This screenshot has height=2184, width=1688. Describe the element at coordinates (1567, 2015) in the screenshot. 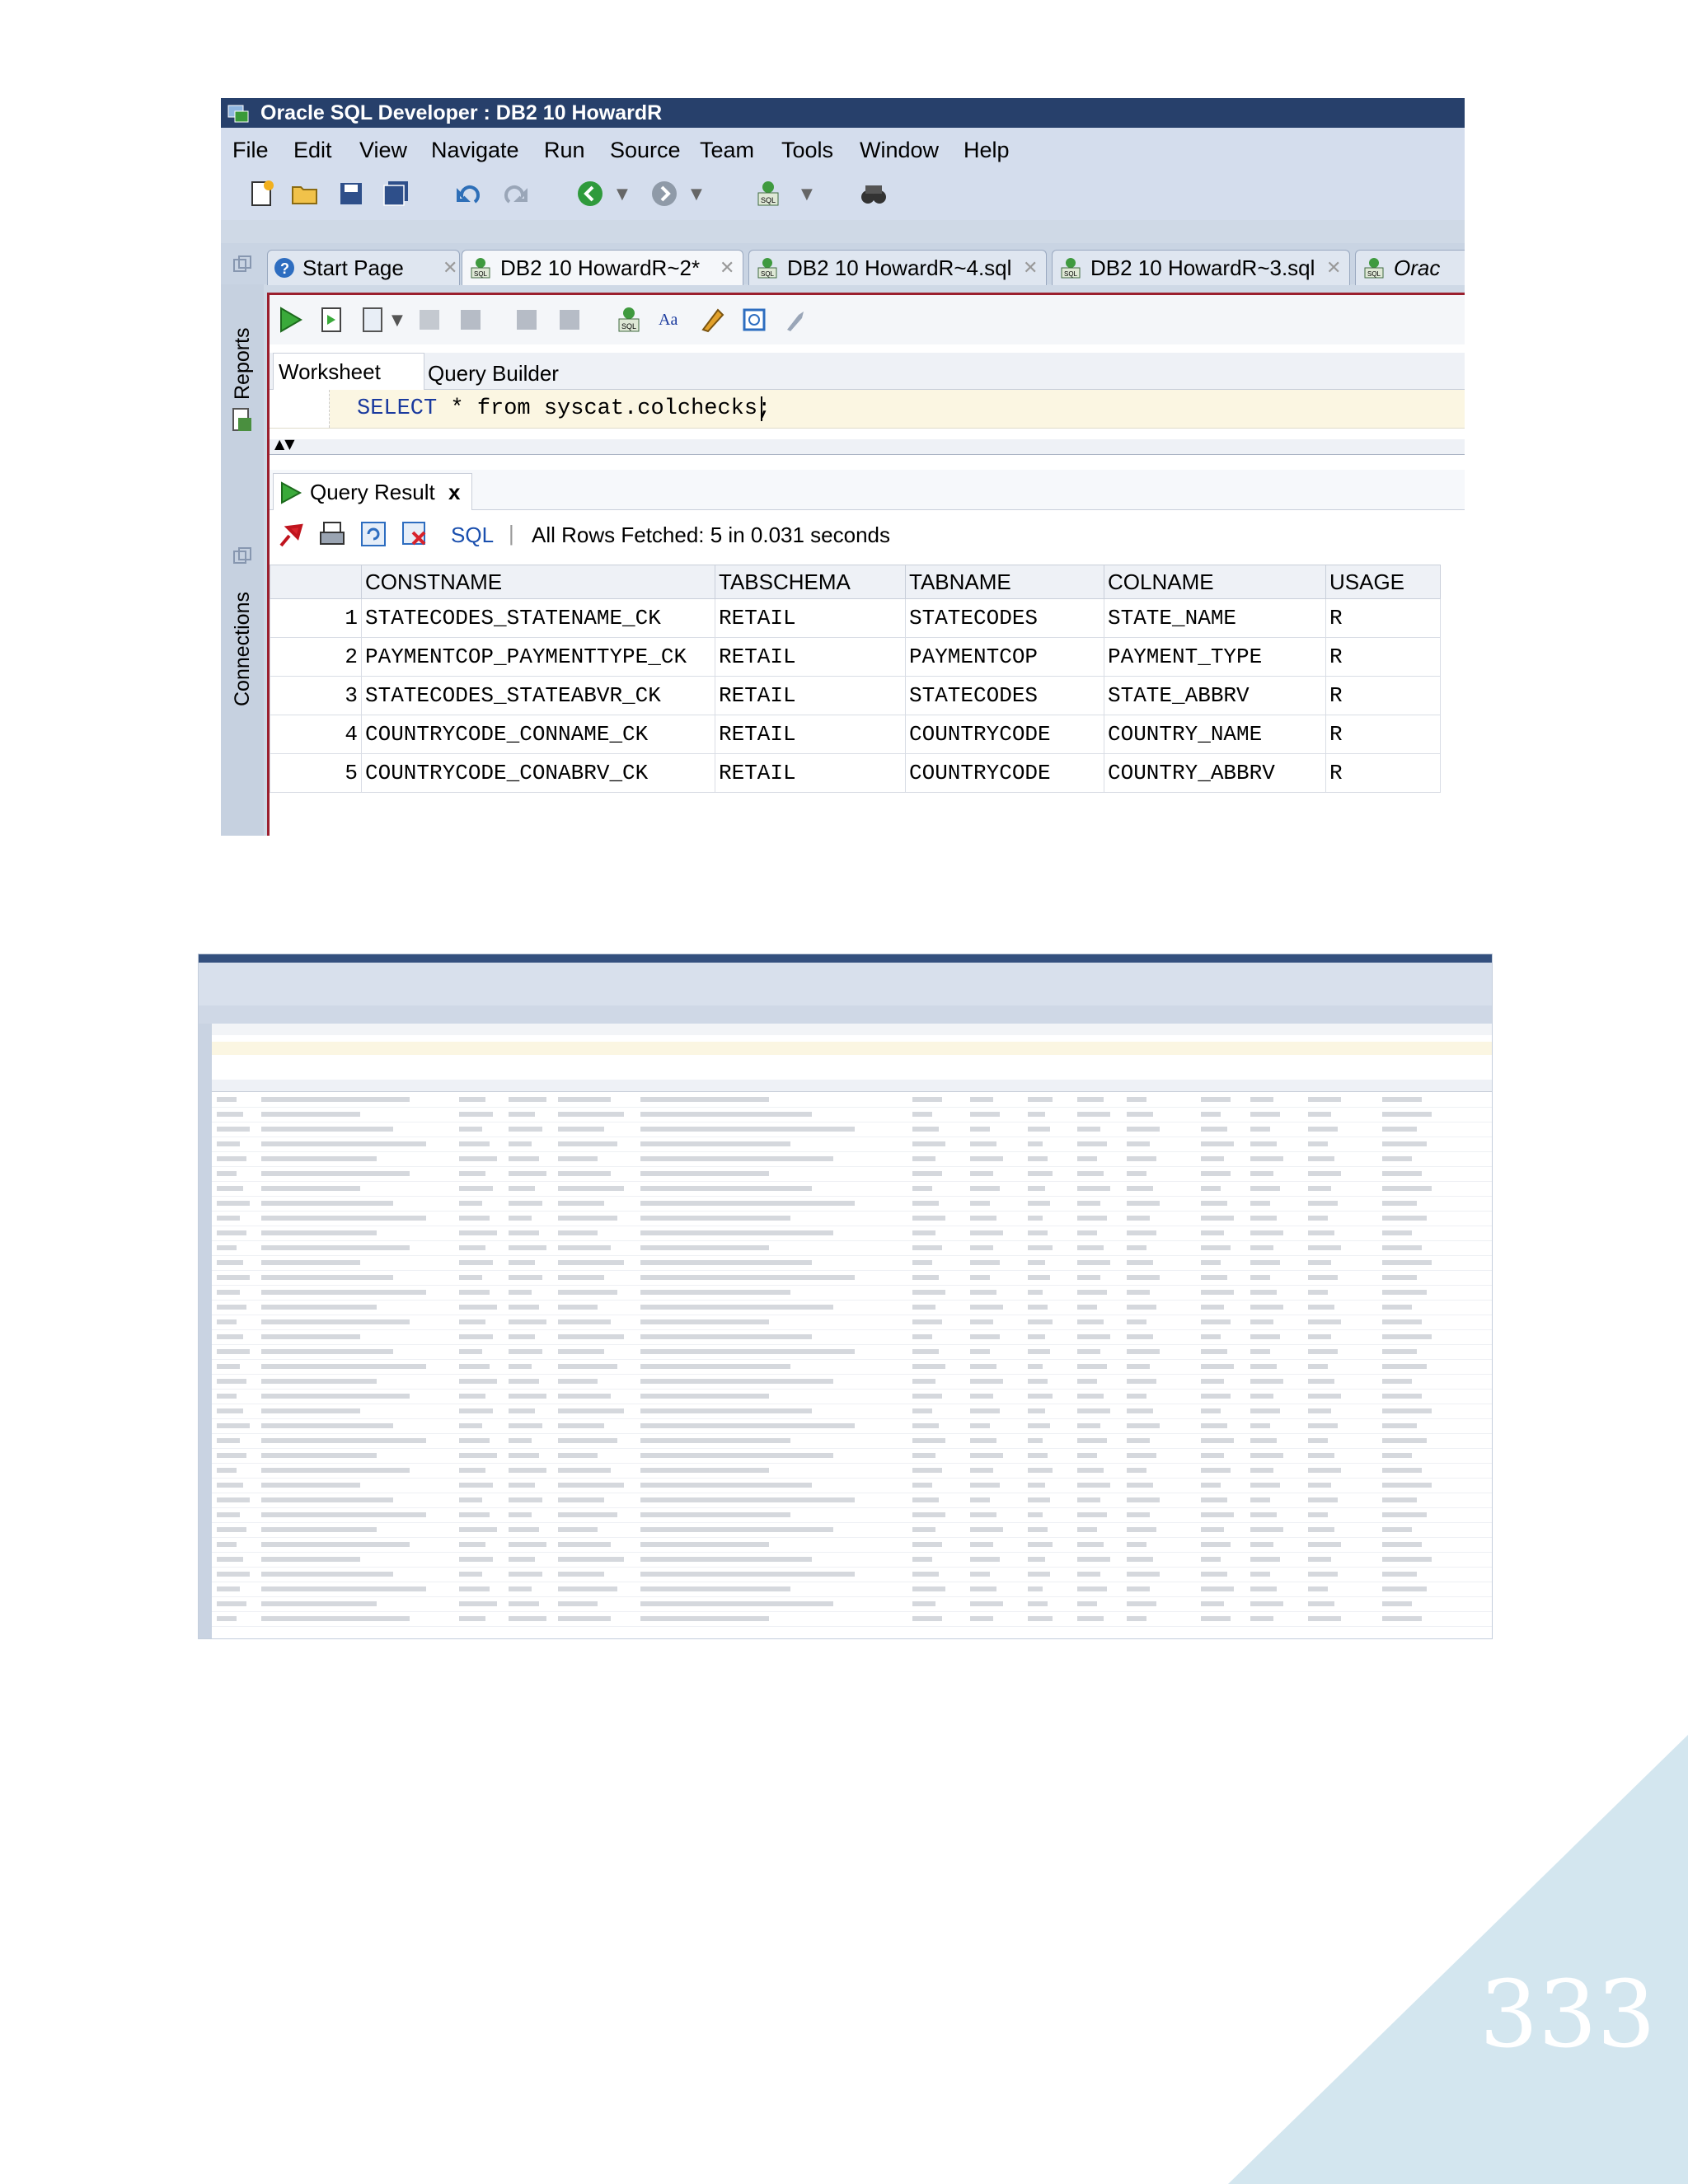

I see `page-number: 333` at that location.